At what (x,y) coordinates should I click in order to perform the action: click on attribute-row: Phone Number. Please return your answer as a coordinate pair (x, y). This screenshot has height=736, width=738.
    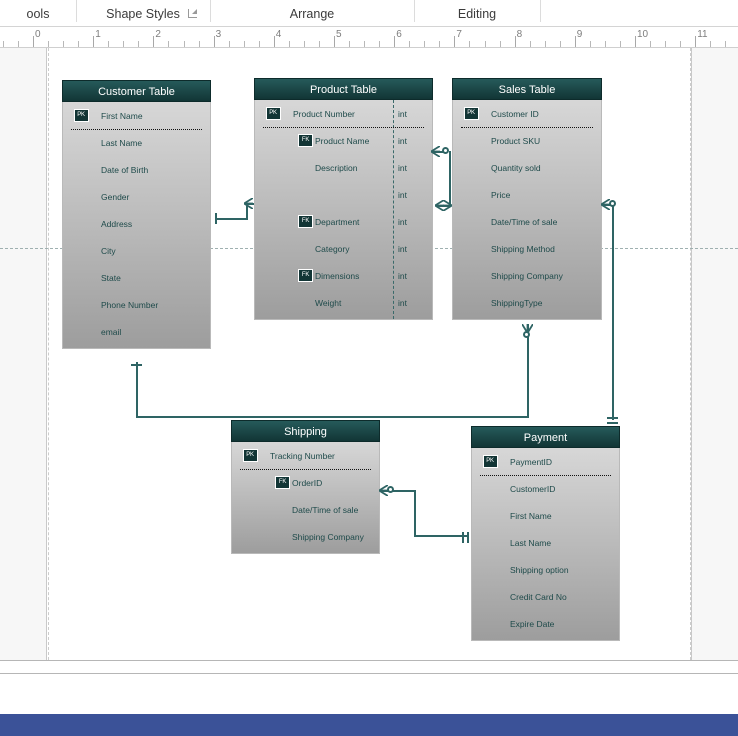
    Looking at the image, I should click on (136, 304).